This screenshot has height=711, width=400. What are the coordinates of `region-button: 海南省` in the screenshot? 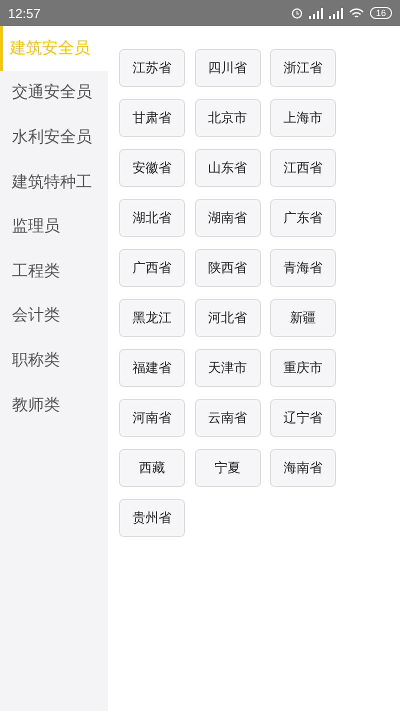 It's located at (303, 468).